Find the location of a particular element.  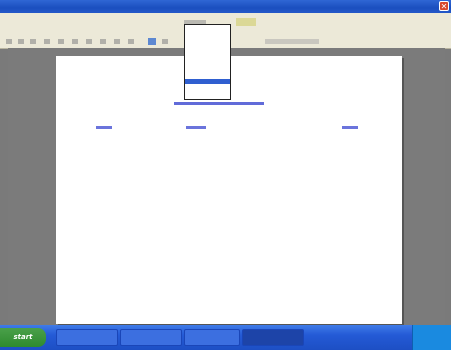

refresh-icon is located at coordinates (47, 41).